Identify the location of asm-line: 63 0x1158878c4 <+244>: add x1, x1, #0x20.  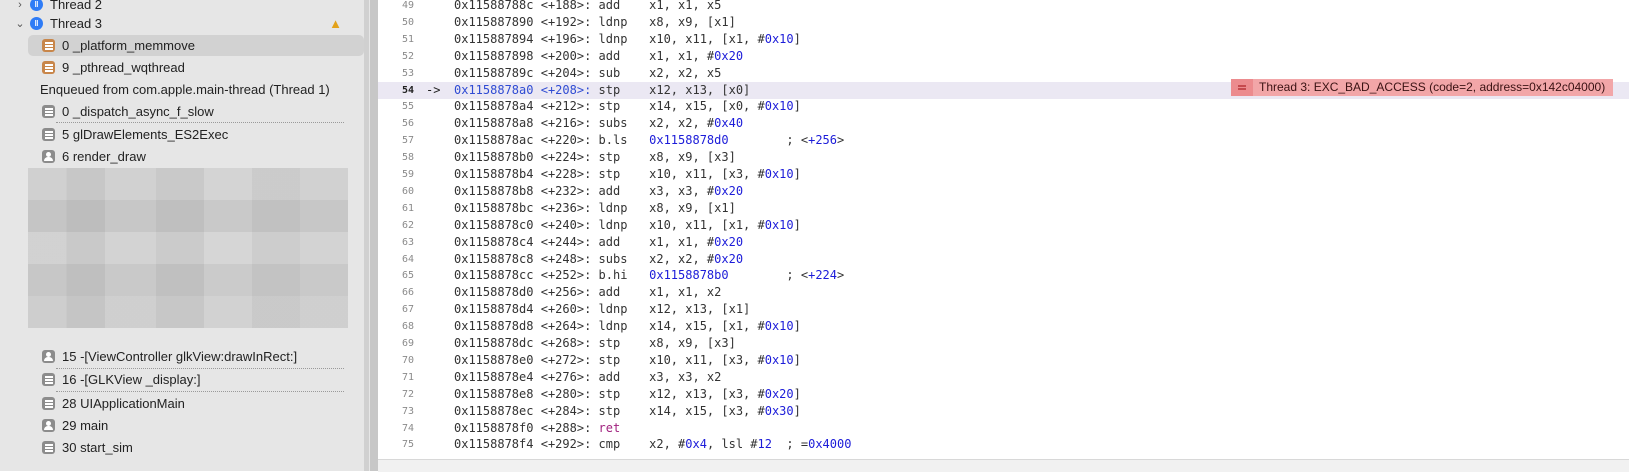
(1003, 242).